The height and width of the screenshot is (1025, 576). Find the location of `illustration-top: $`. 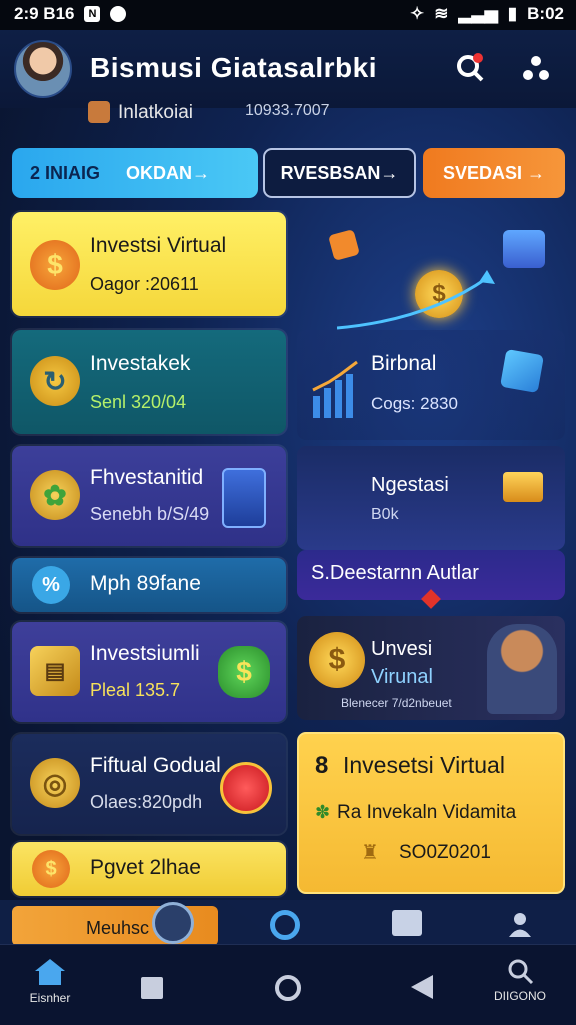

illustration-top: $ is located at coordinates (431, 270).